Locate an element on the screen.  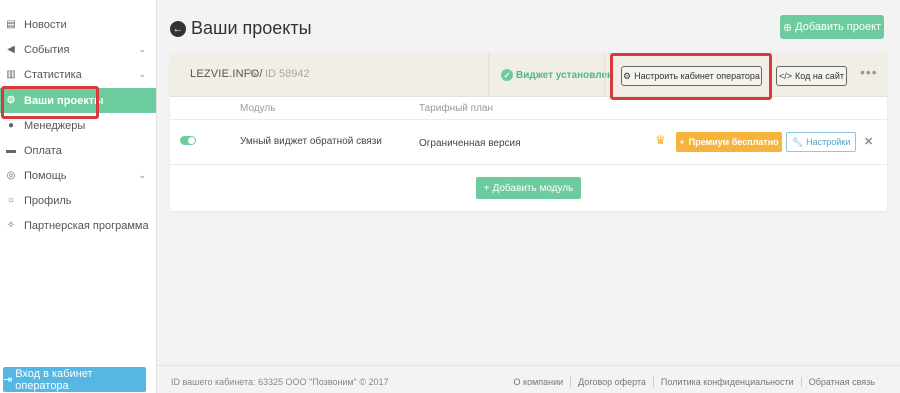
wrench-icon: 🔧︎ is located at coordinates (797, 141).